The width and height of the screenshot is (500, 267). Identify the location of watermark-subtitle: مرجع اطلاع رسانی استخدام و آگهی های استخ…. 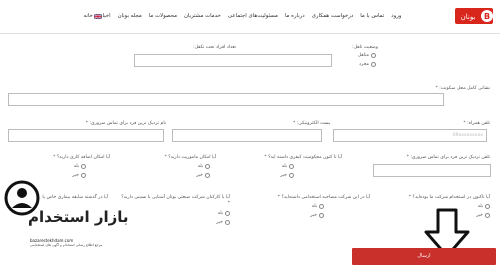
(66, 245).